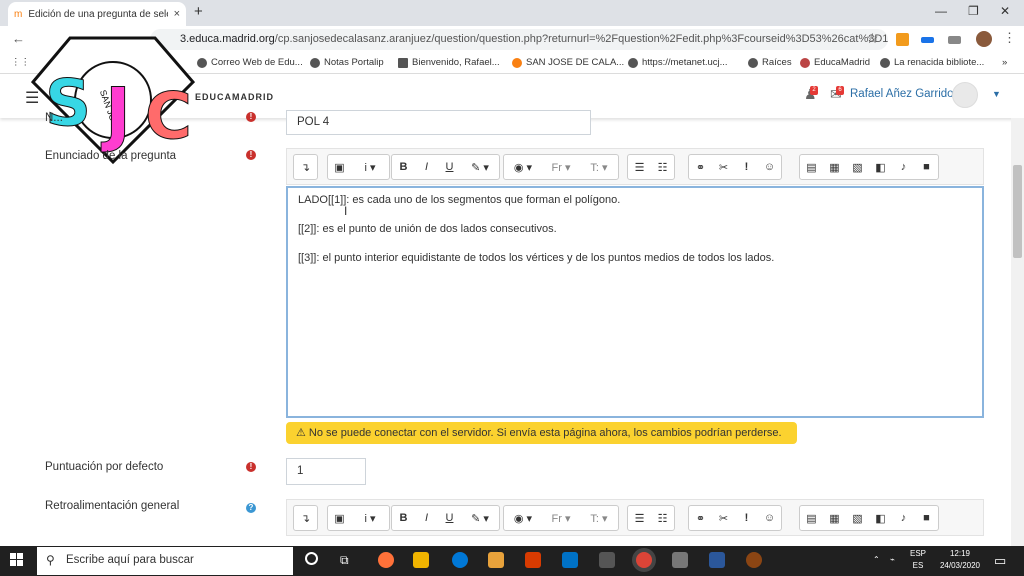  I want to click on warning-triangle-icon: ⚠, so click(302, 433).